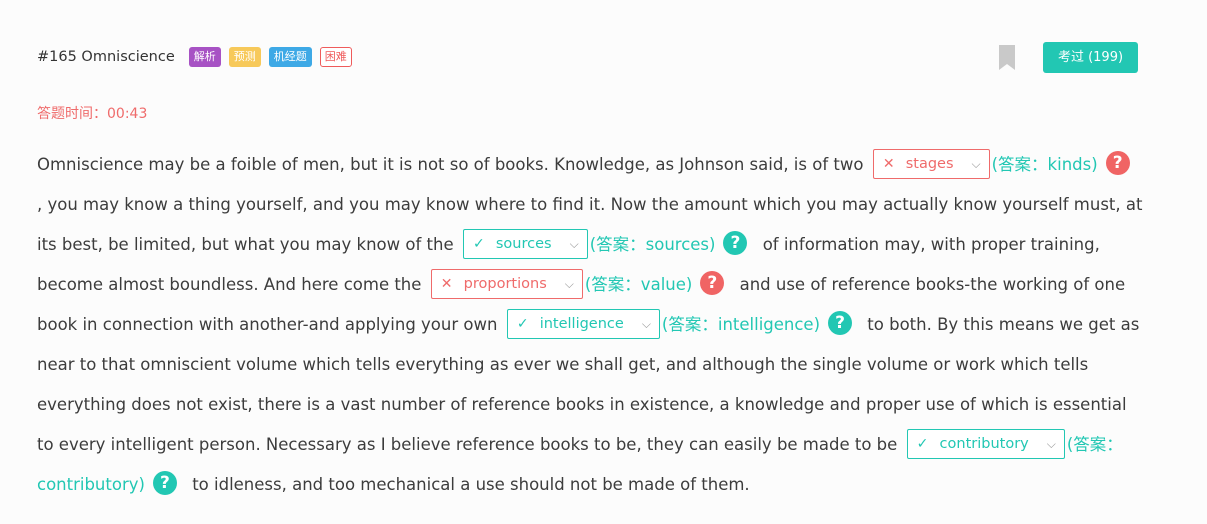 This screenshot has width=1207, height=524. I want to click on blank-4-answer: (答案：intelligence), so click(741, 324).